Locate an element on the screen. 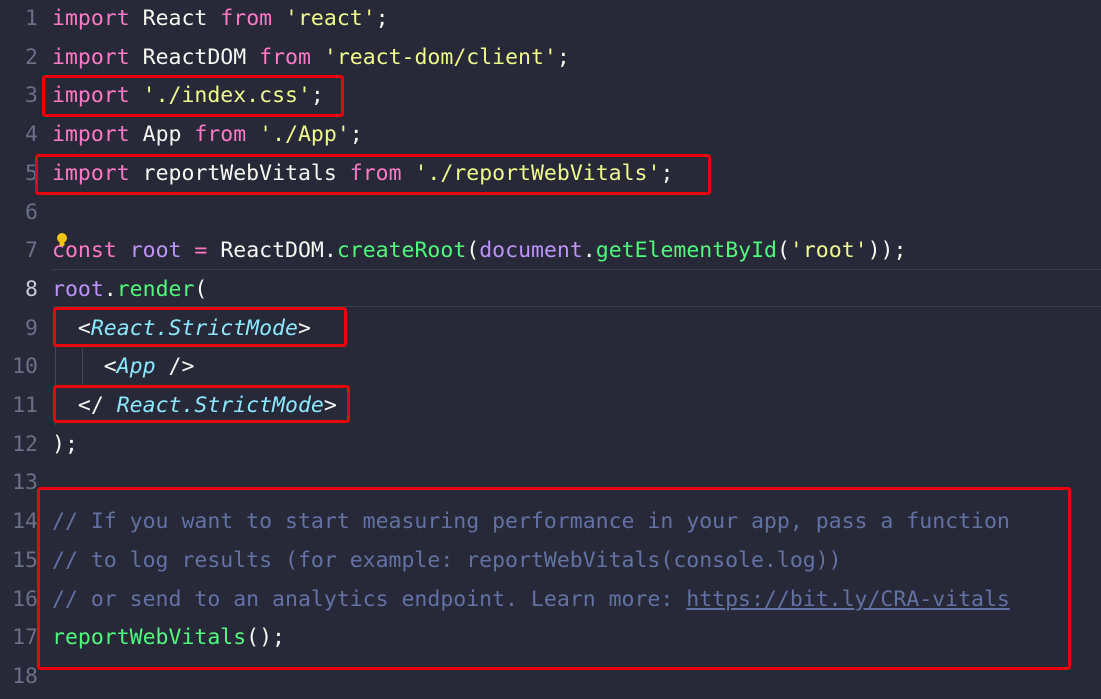 The width and height of the screenshot is (1101, 699). code-text: import './index.css'; is located at coordinates (188, 96).